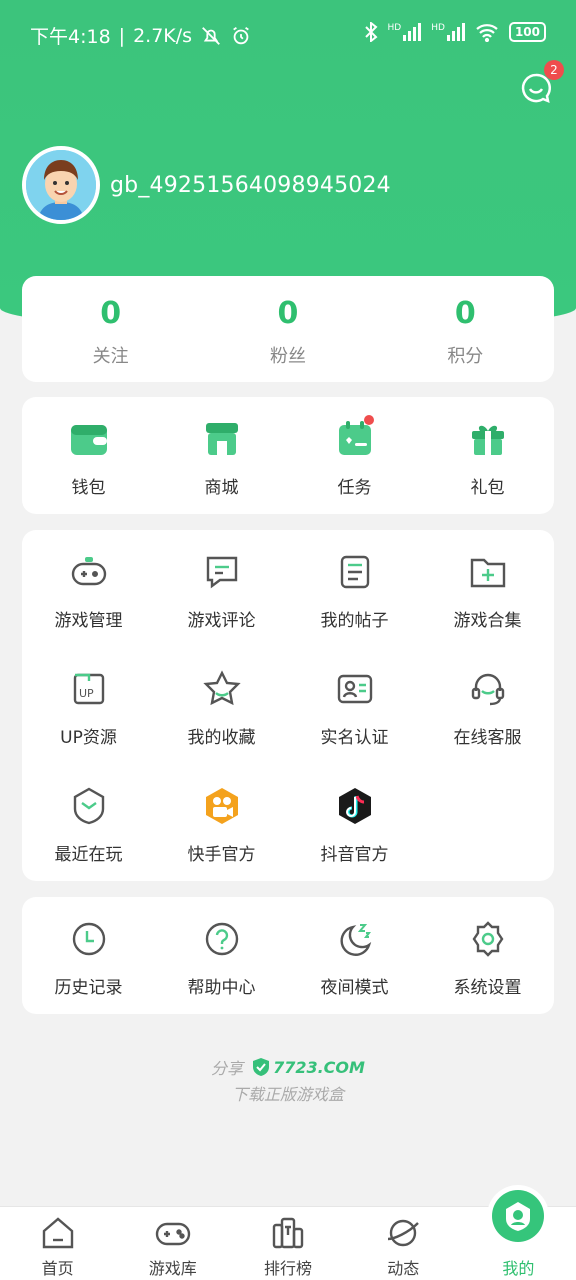 The width and height of the screenshot is (576, 1280). What do you see at coordinates (221, 688) in the screenshot?
I see `star-icon` at bounding box center [221, 688].